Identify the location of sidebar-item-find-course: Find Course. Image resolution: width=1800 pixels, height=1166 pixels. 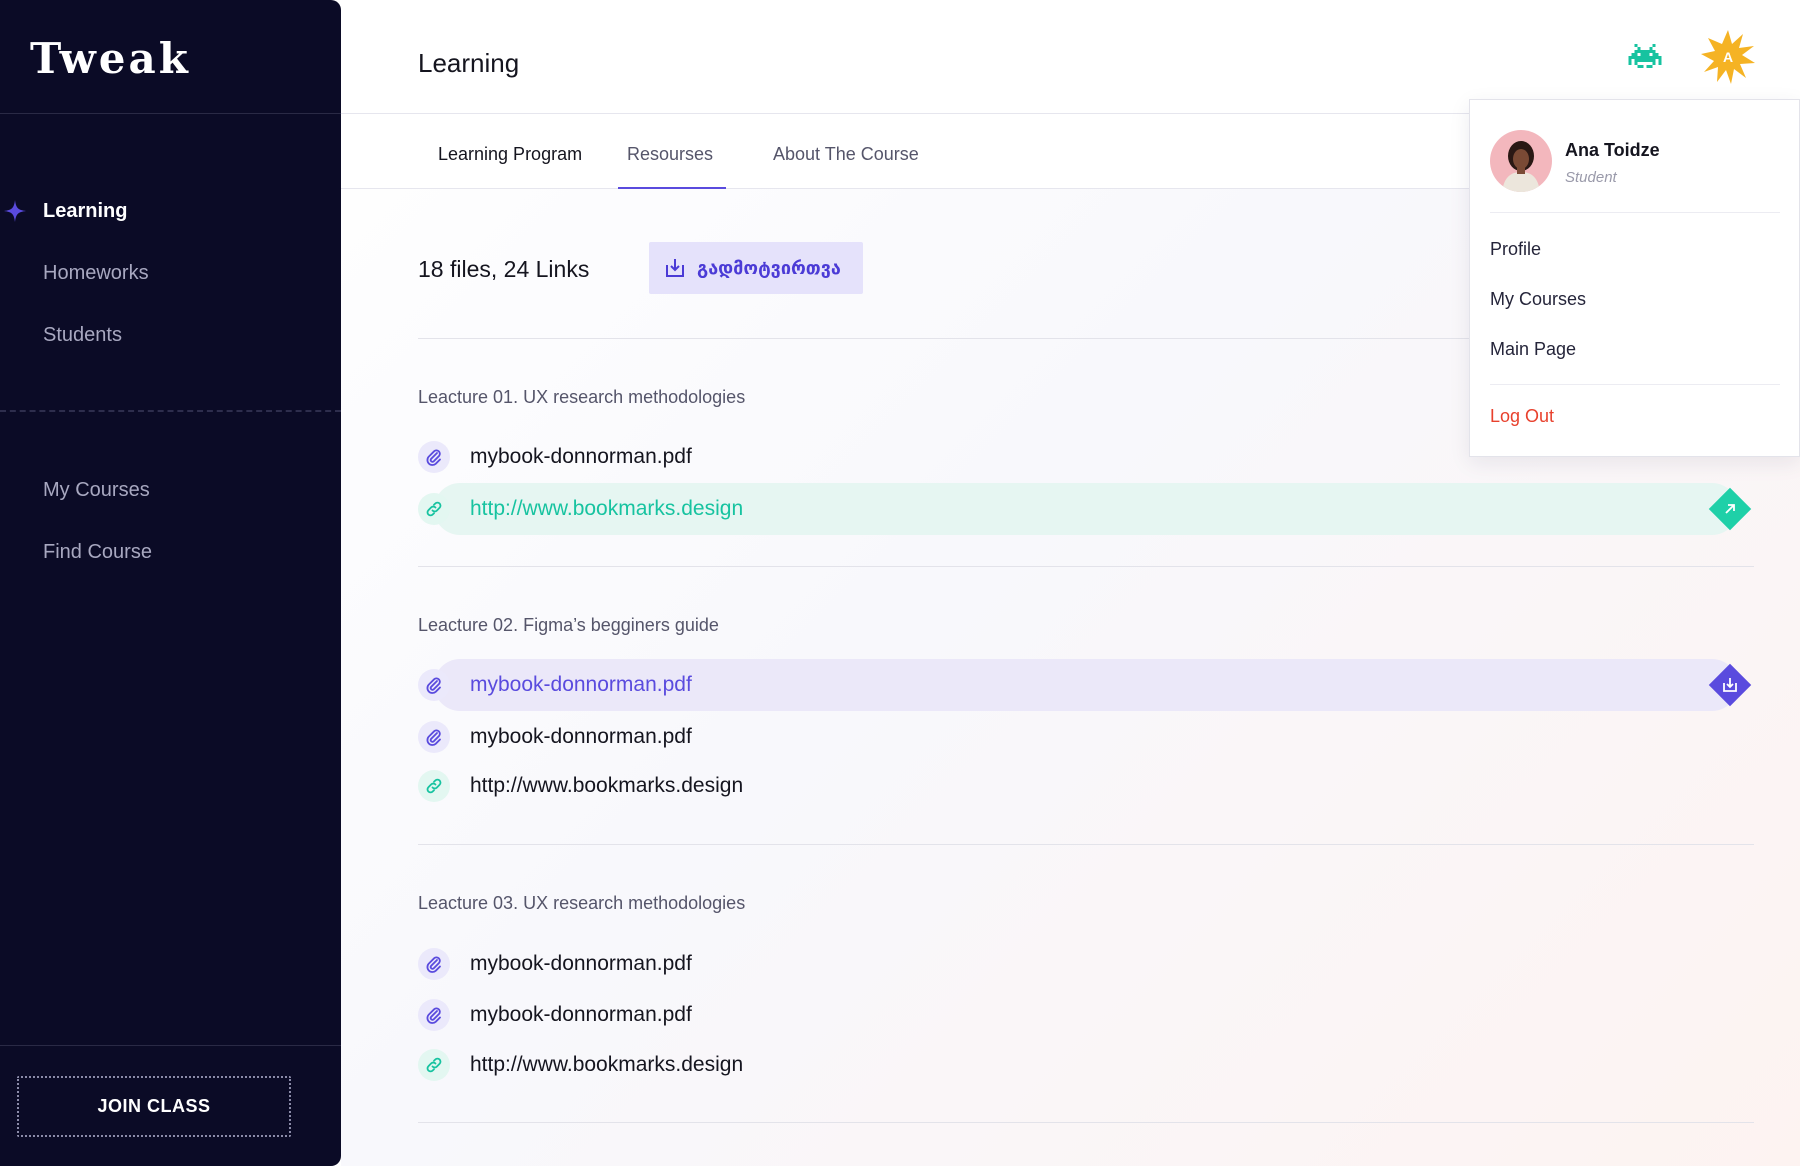
(170, 552).